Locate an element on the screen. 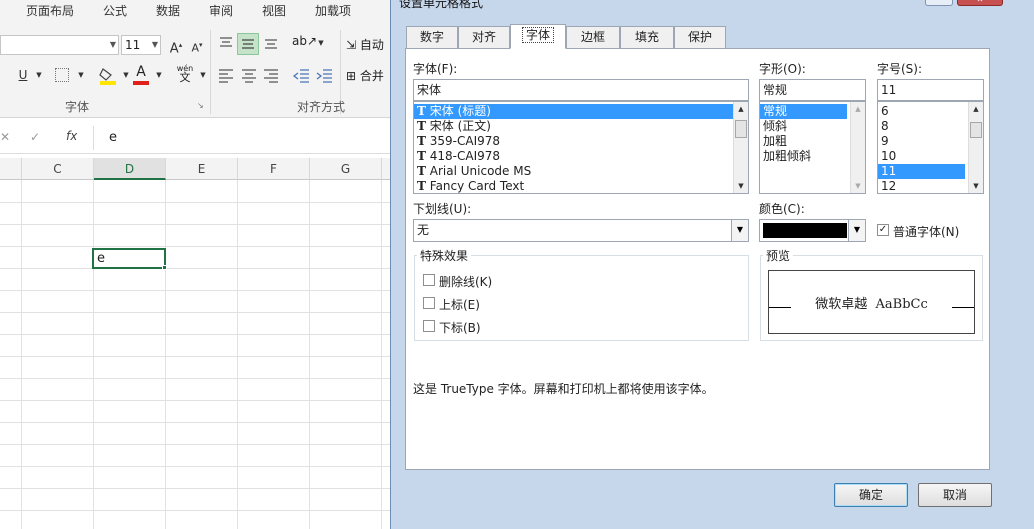 The width and height of the screenshot is (1034, 529). tab-border: 边框 is located at coordinates (593, 37).